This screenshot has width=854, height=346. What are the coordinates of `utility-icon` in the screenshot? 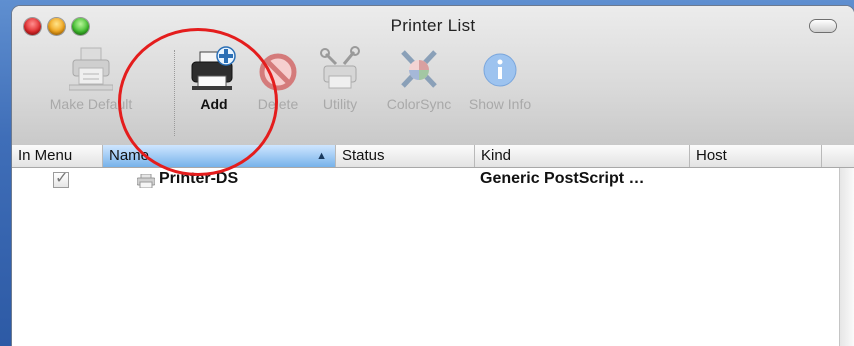 It's located at (340, 67).